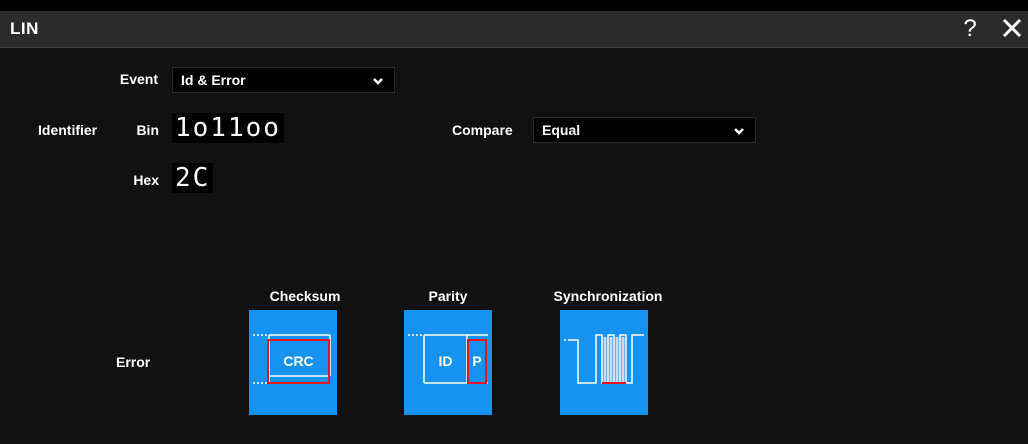 This screenshot has height=444, width=1028. I want to click on window-title: LIN, so click(24, 28).